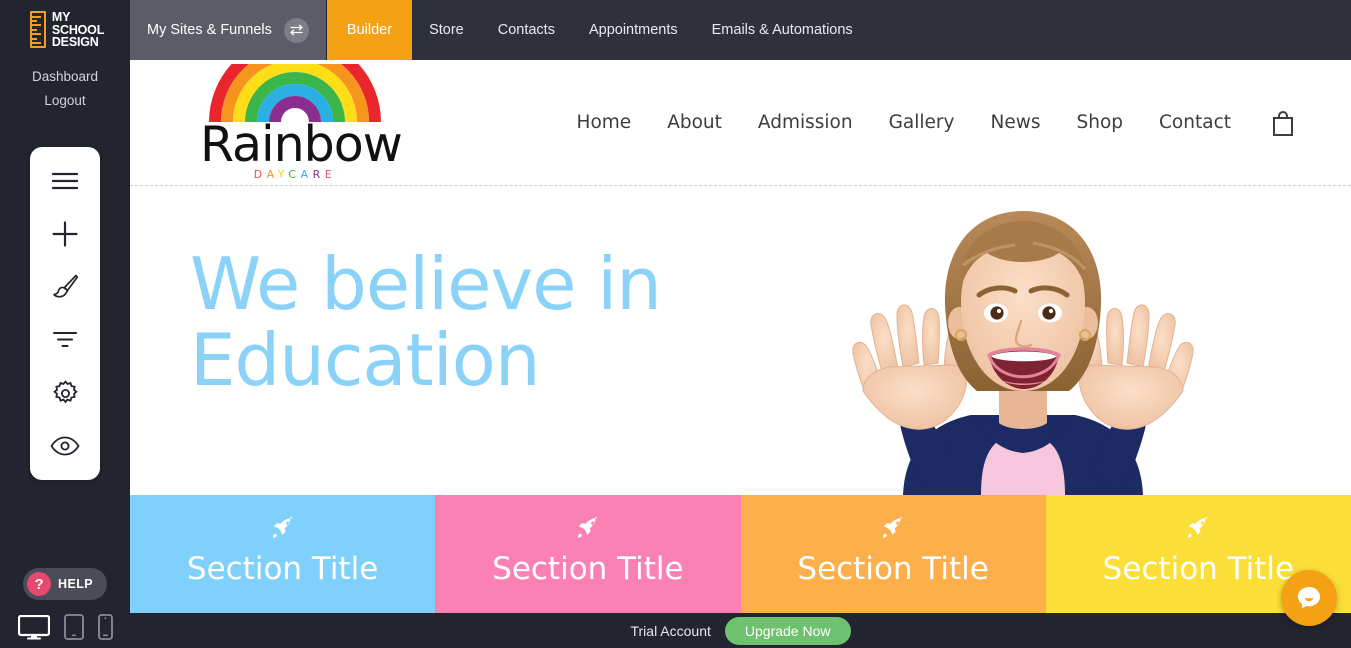  I want to click on help-button: ? HELP, so click(65, 584).